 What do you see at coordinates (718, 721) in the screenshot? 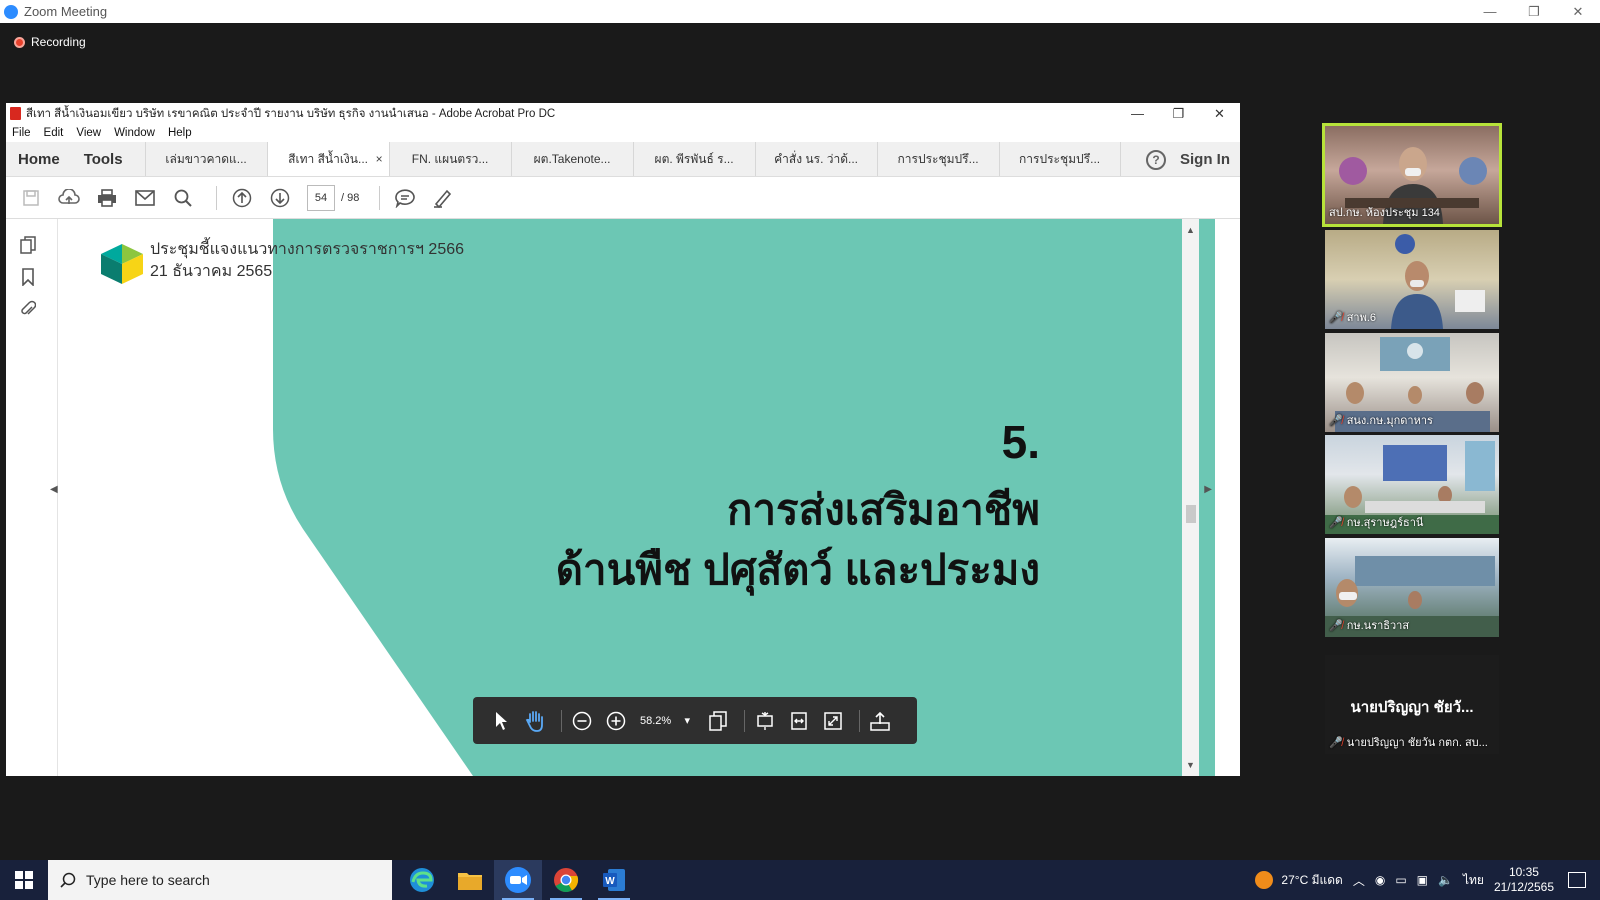
I see `page-display-icon` at bounding box center [718, 721].